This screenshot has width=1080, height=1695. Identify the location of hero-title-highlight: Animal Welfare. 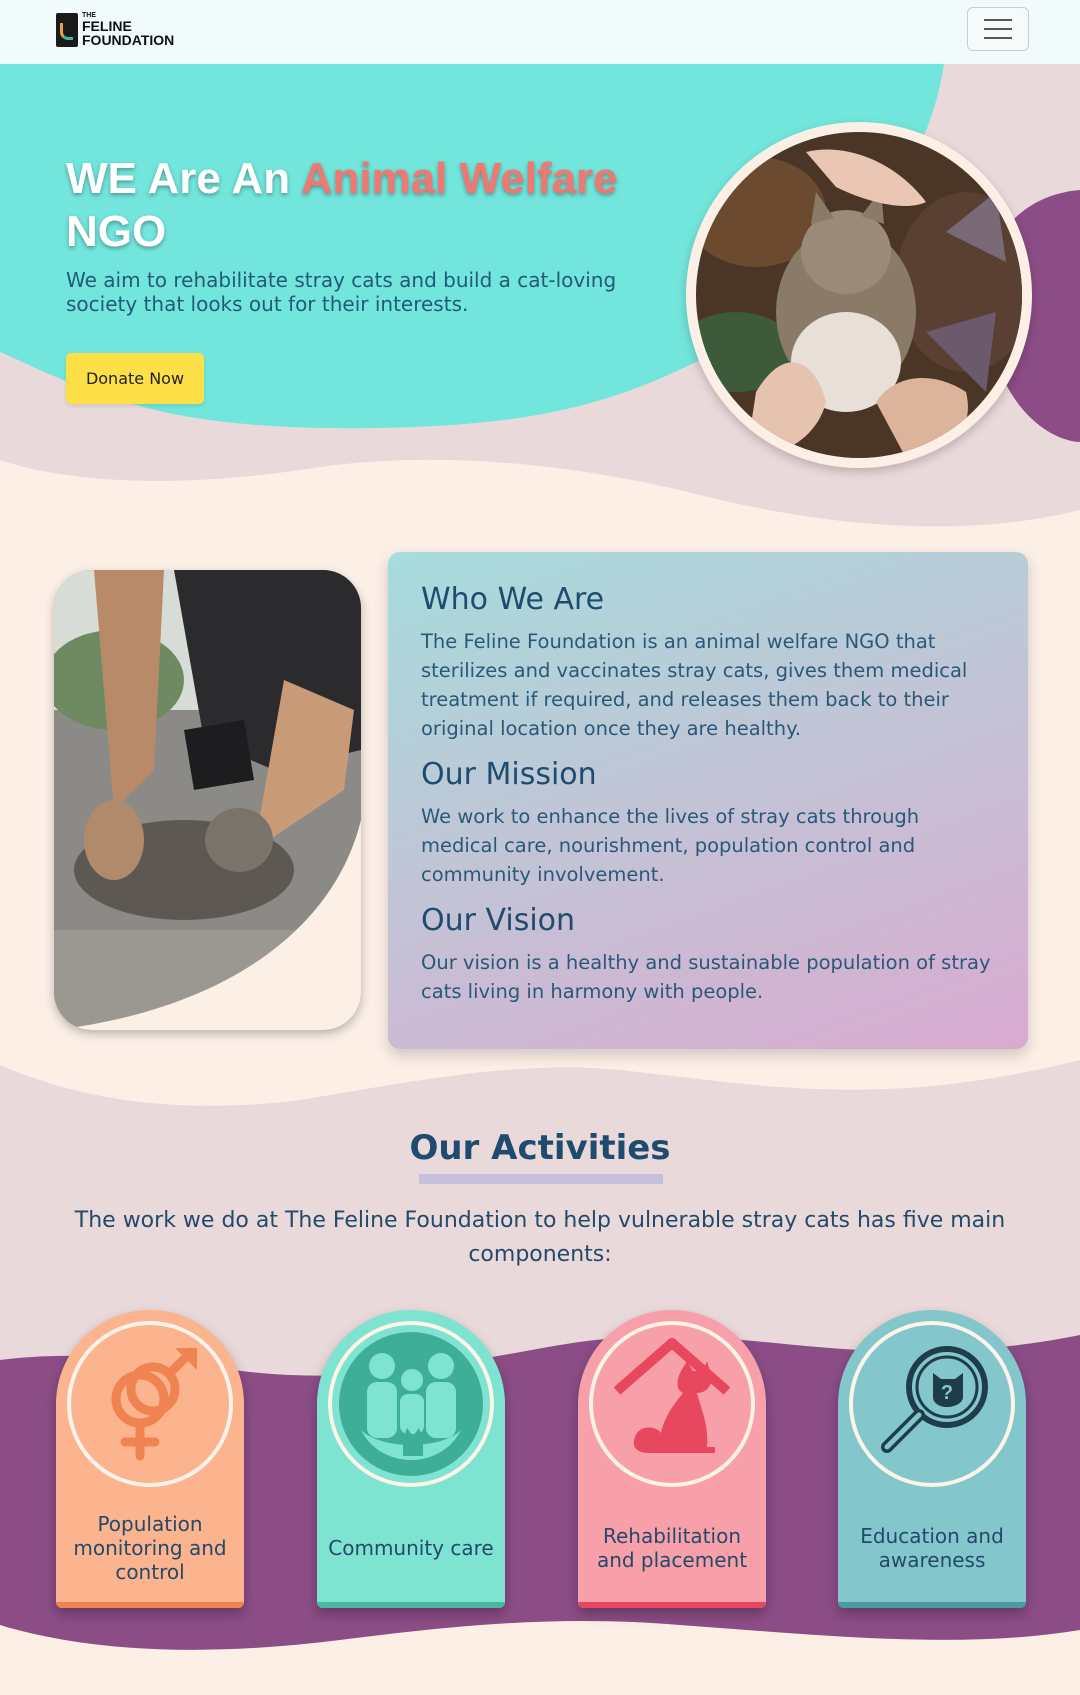
(459, 178).